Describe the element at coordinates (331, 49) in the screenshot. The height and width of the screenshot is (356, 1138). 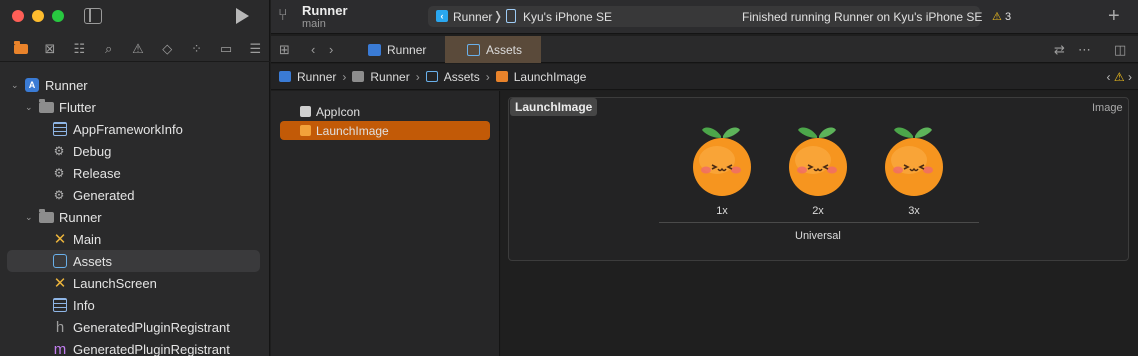
I see `forward-chevron-icon: ›` at that location.